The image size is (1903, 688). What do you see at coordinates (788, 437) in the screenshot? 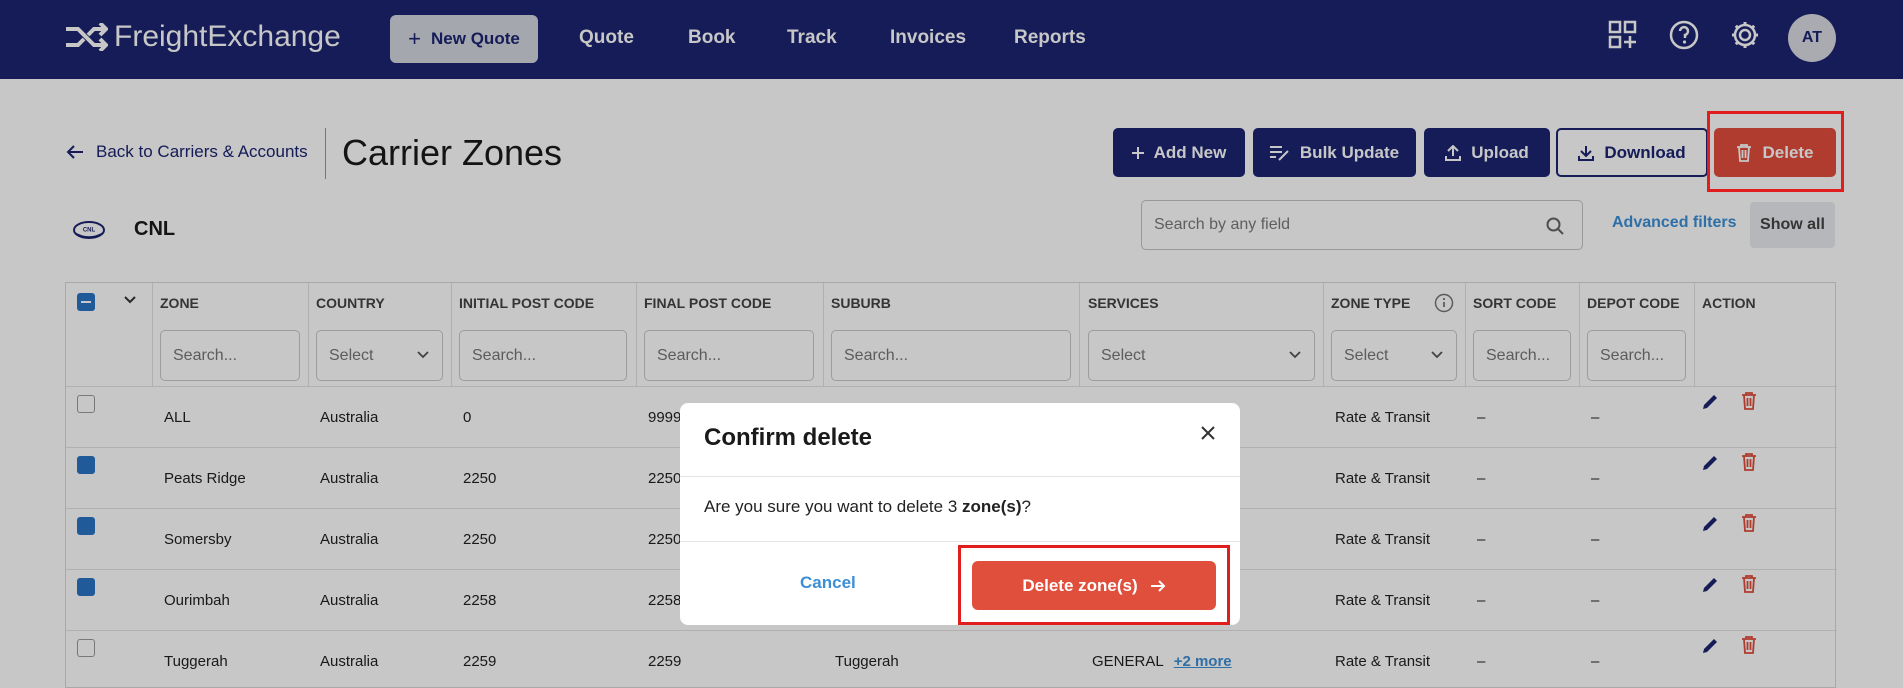
I see `dialog-title: Confirm delete` at bounding box center [788, 437].